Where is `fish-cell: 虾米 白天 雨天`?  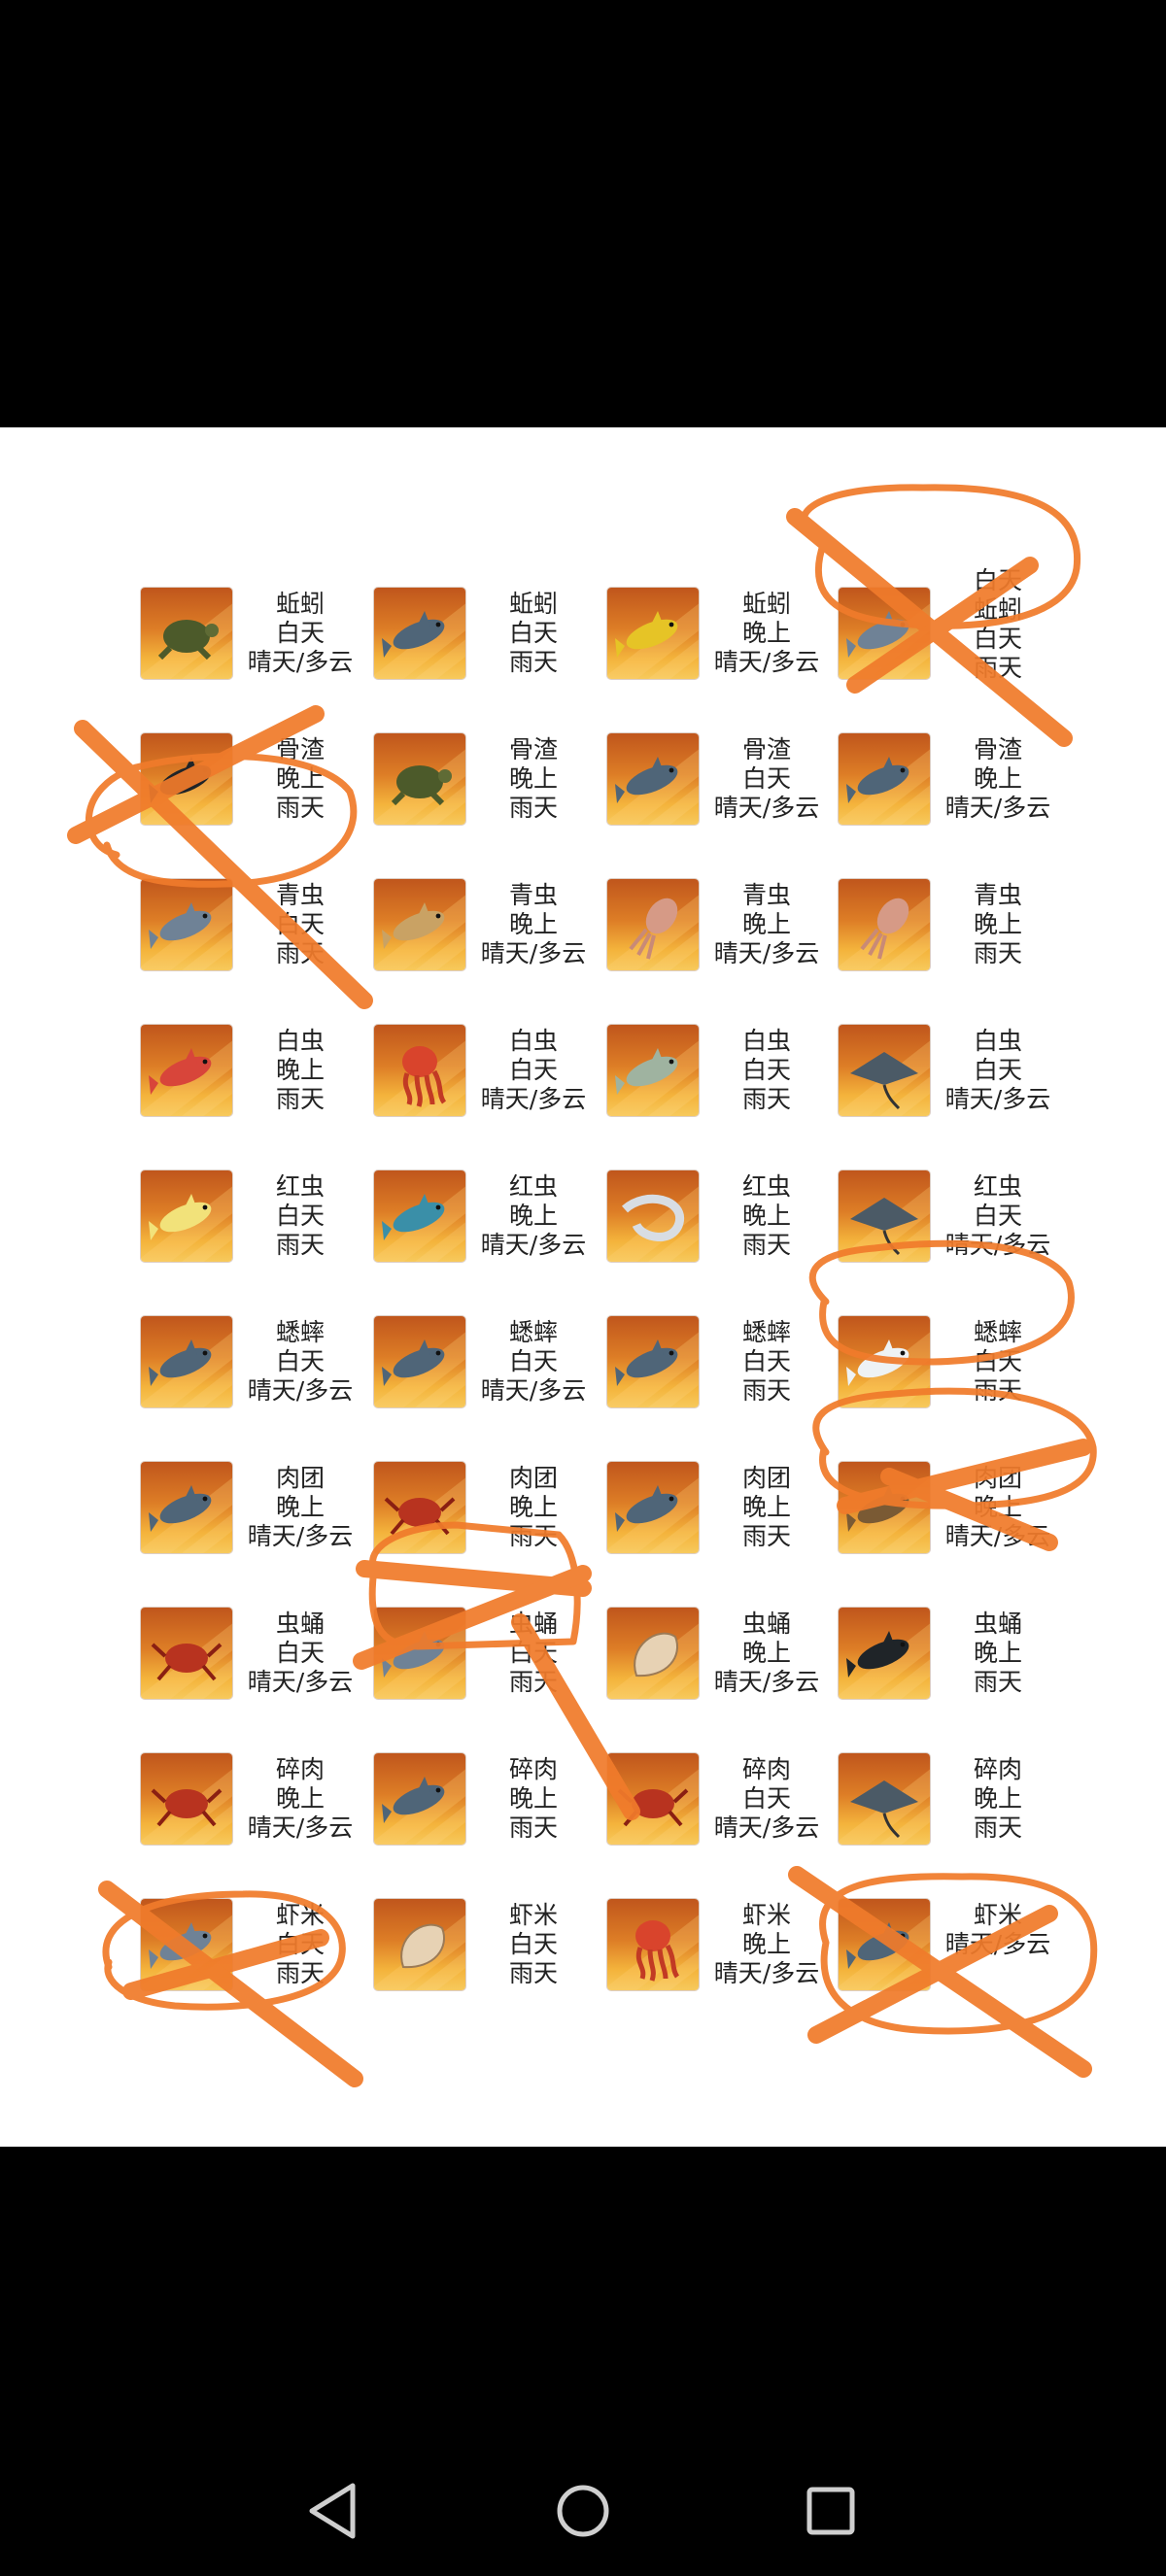
fish-cell: 虾米 白天 雨天 is located at coordinates (490, 1962).